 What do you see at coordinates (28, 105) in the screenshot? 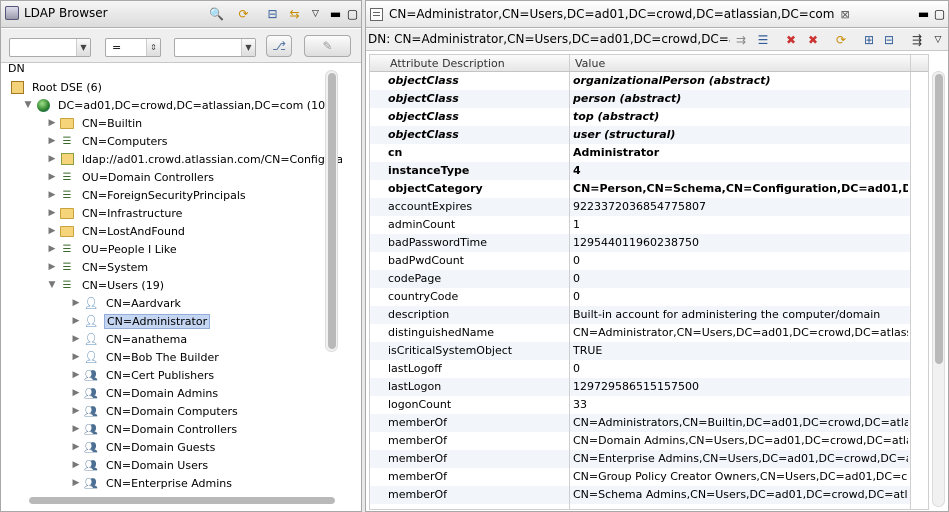
I see `expanded-triangle-icon: ▼` at bounding box center [28, 105].